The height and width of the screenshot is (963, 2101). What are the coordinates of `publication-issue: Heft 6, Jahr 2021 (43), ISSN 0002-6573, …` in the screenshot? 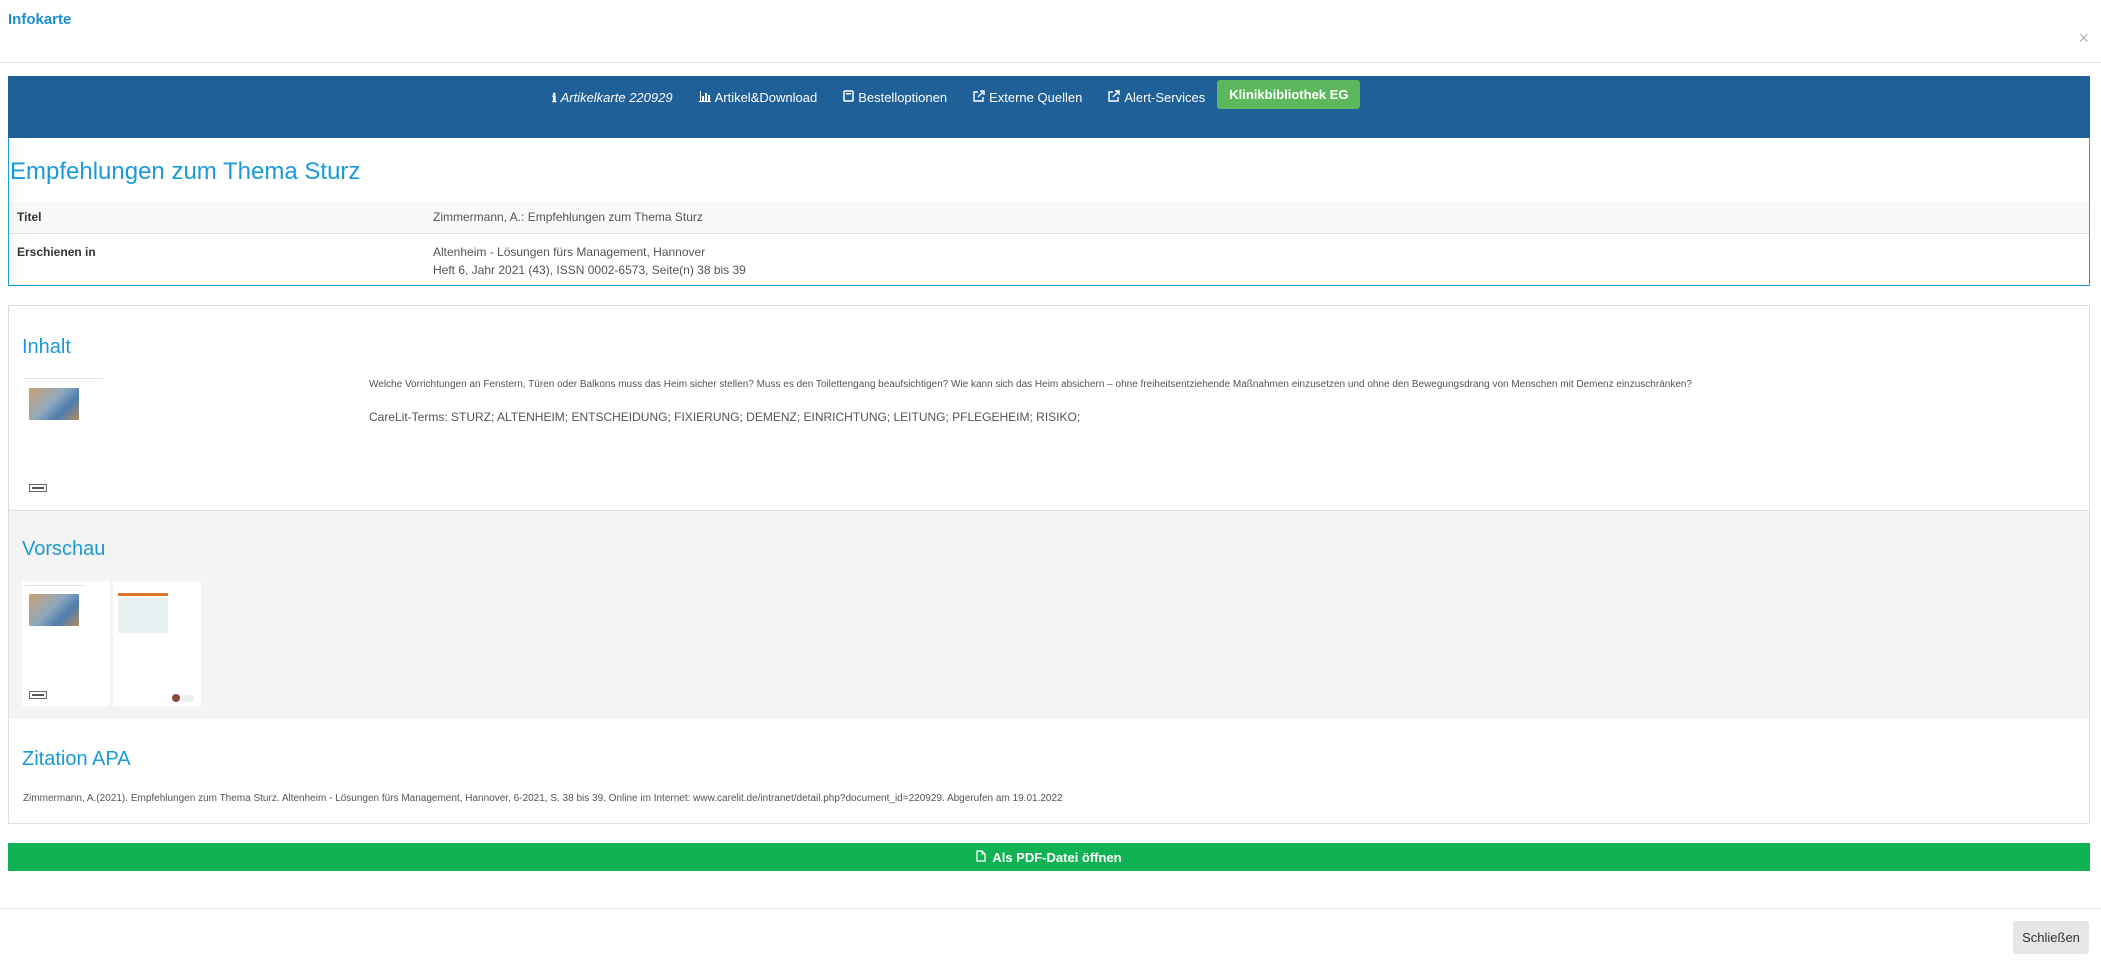 It's located at (589, 269).